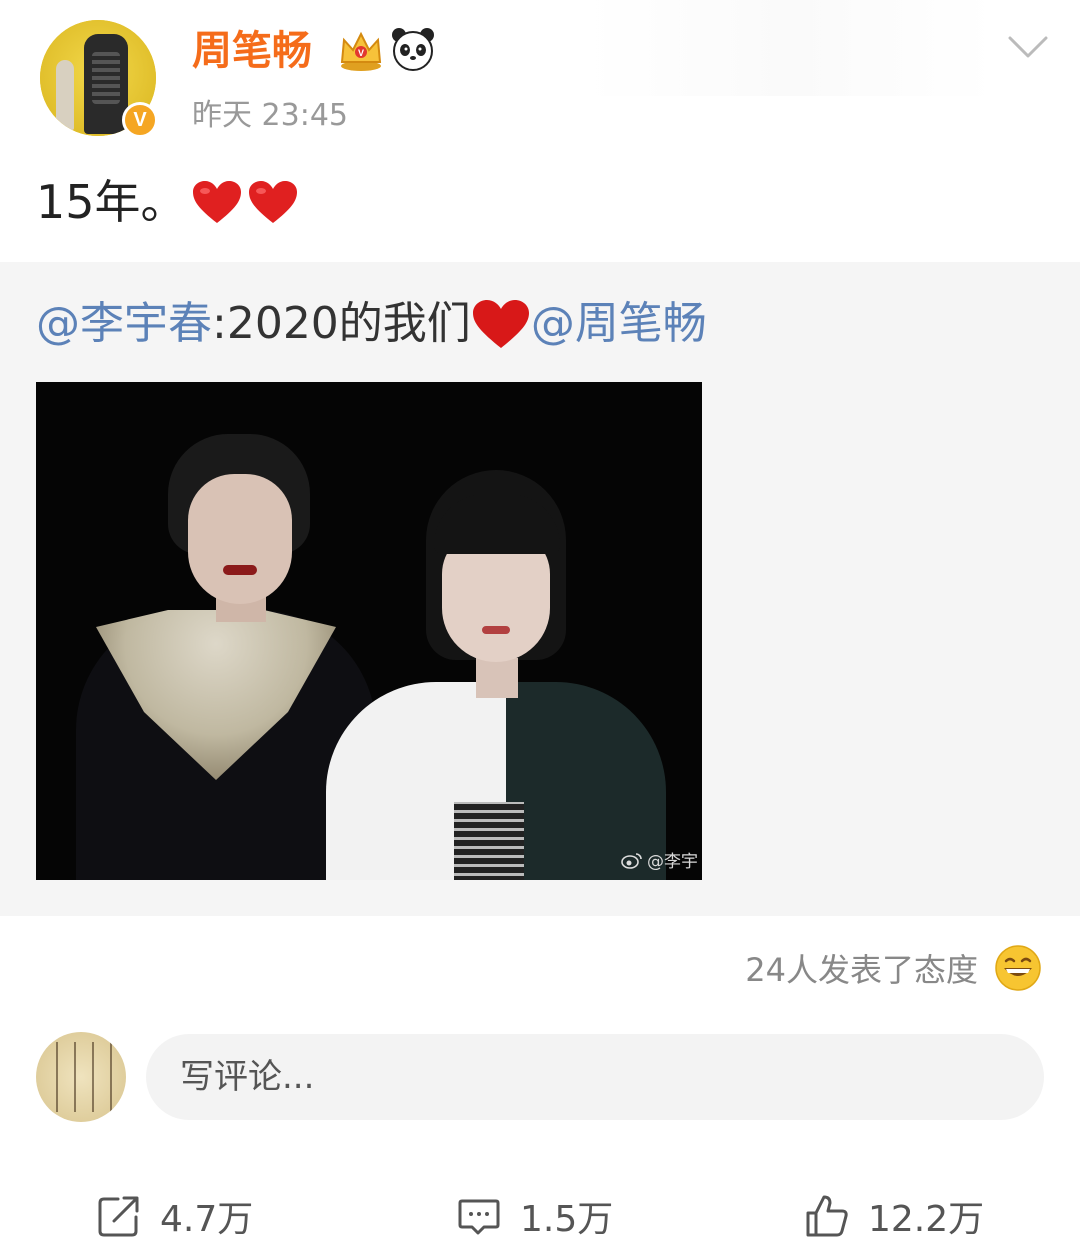 The image size is (1080, 1256). What do you see at coordinates (361, 53) in the screenshot?
I see `svg-text: V` at bounding box center [361, 53].